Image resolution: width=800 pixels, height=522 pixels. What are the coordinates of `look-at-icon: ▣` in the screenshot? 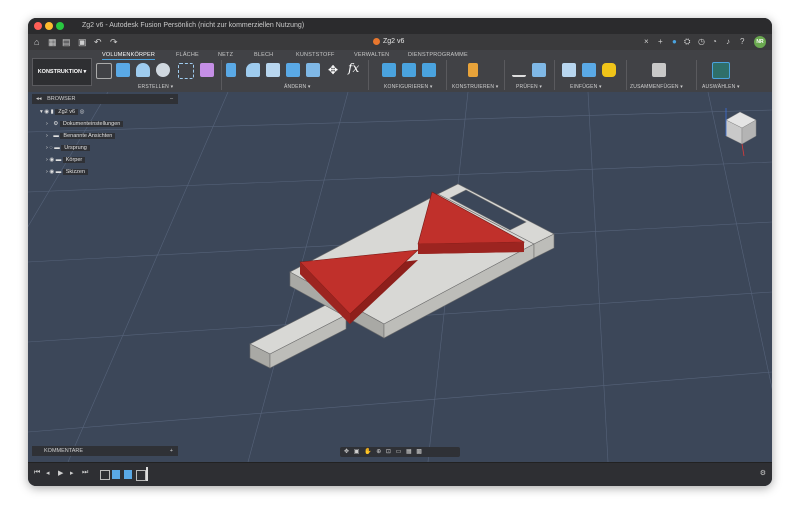 It's located at (357, 452).